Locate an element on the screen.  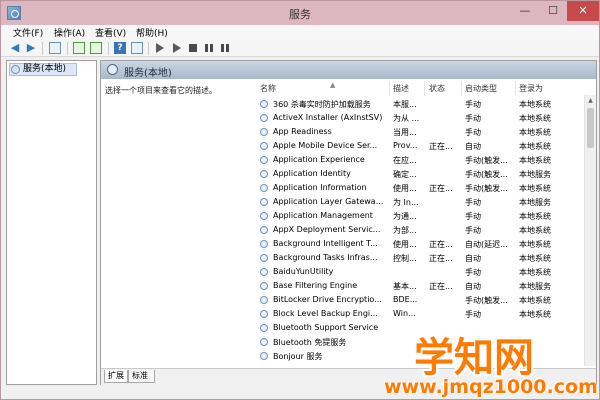
service-row: ActiveX Installer (AxInstSV) 为从 ... 手动 本地系统 is located at coordinates (417, 118).